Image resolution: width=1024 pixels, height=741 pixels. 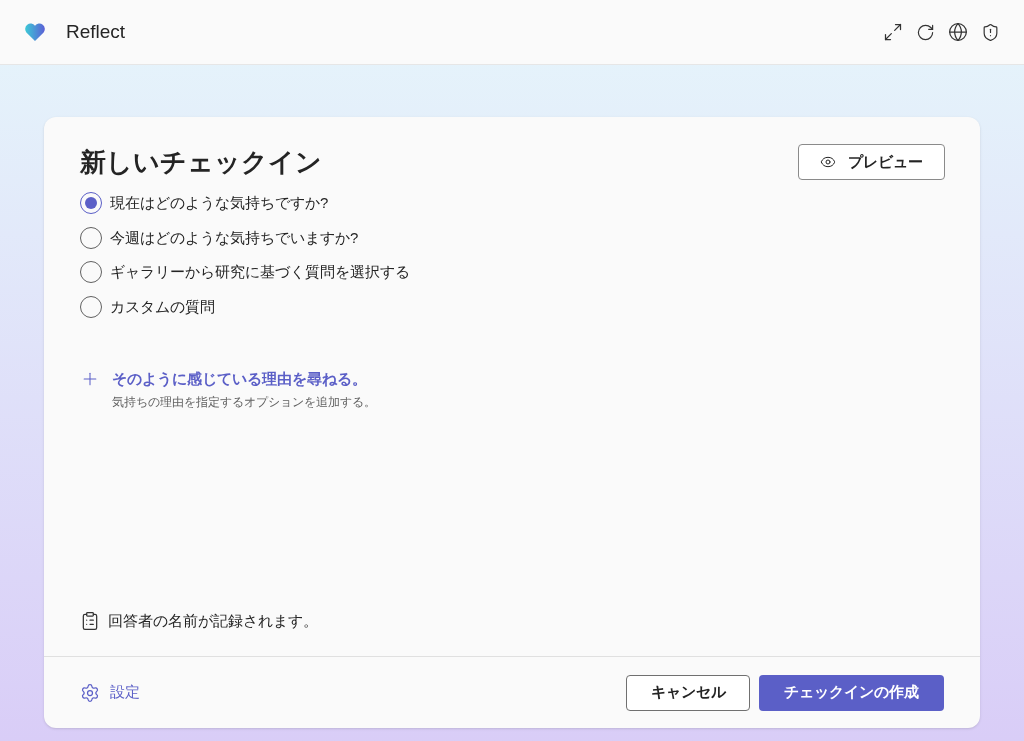 I want to click on card-title: 新しいチェックイン, so click(x=201, y=162).